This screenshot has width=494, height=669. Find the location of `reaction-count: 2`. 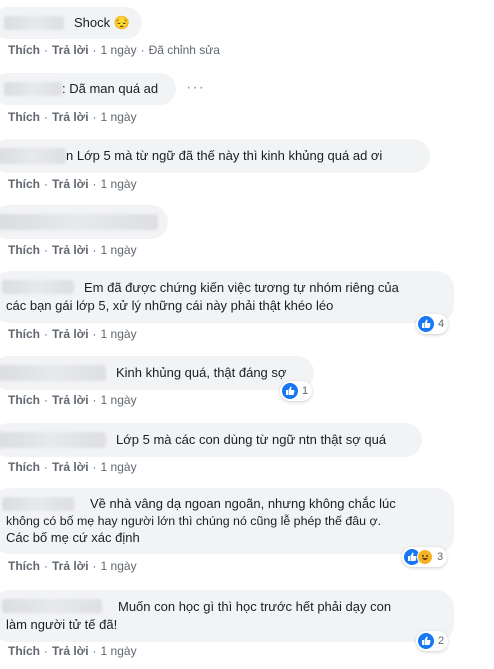

reaction-count: 2 is located at coordinates (441, 641).